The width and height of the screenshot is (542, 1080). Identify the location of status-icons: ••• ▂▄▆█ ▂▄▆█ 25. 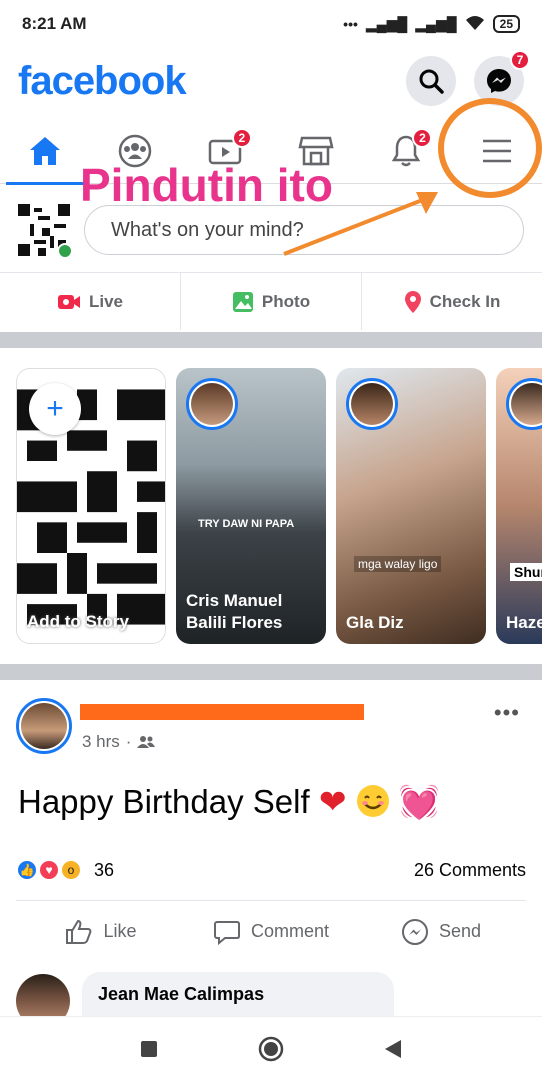
(431, 24).